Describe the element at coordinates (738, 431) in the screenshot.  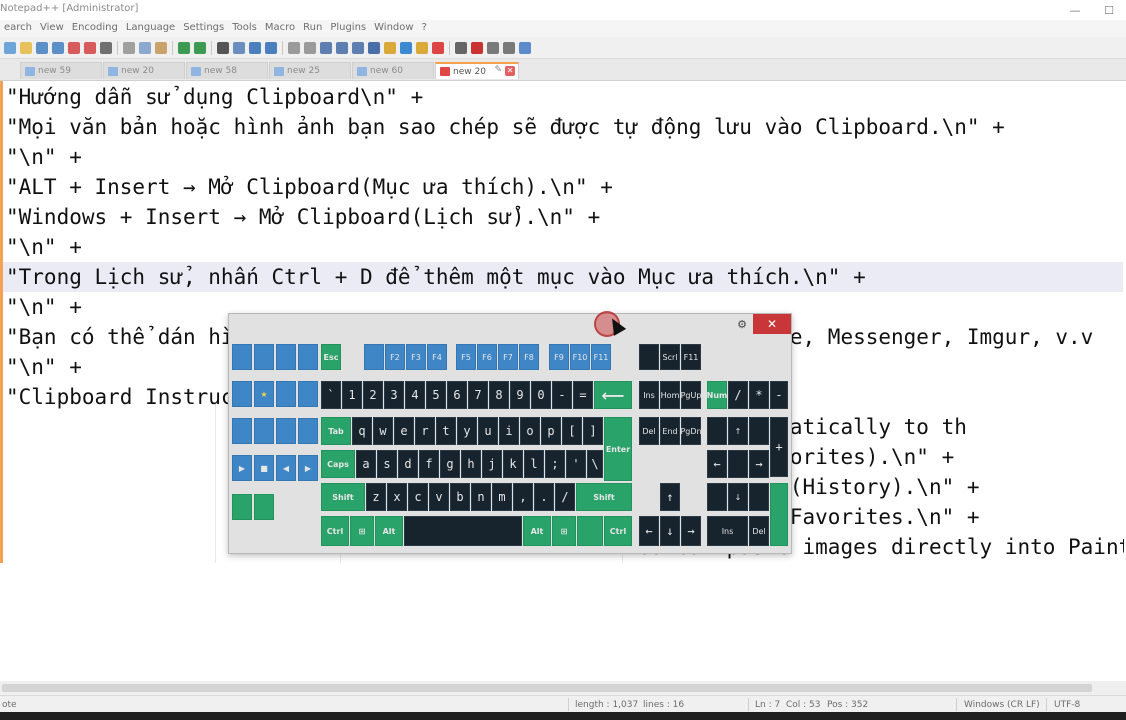
I see `key-numpad-8: ↑` at that location.